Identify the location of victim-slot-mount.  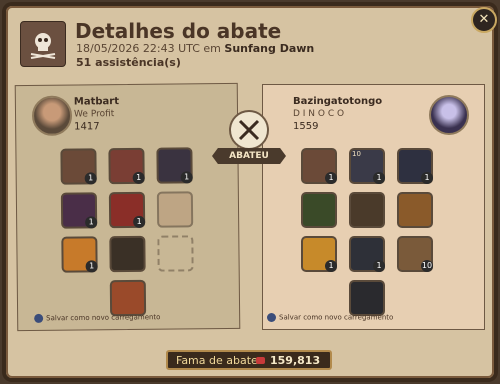
(367, 298).